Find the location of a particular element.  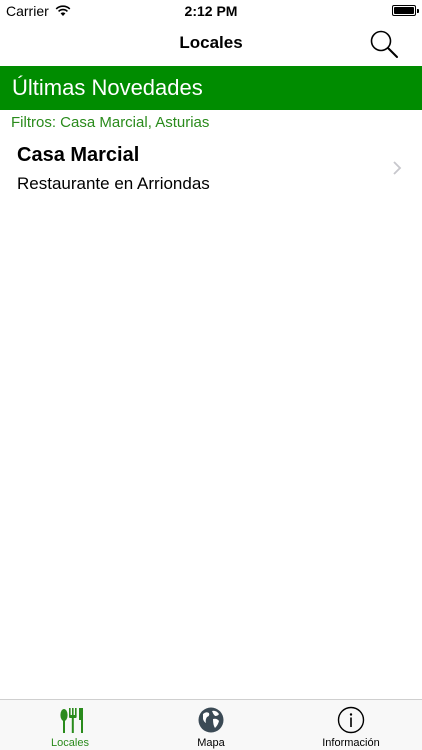

list-item-subtitle: Restaurante en Arriondas is located at coordinates (113, 183).